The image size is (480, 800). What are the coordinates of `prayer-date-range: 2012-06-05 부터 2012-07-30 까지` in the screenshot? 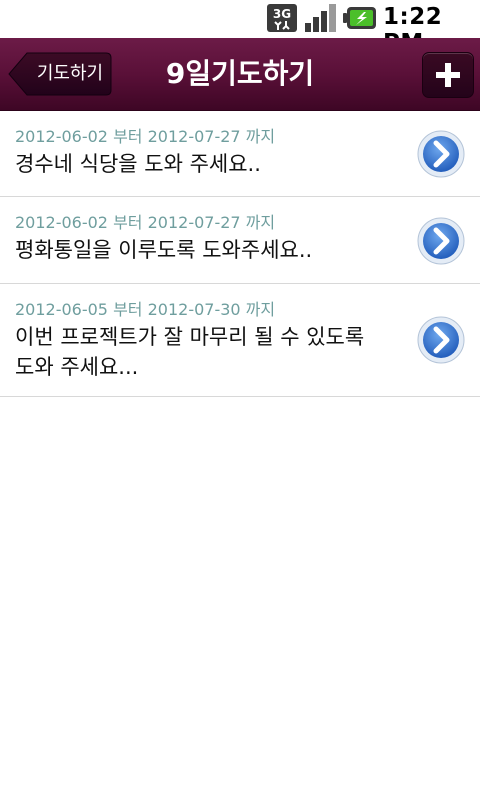 It's located at (145, 309).